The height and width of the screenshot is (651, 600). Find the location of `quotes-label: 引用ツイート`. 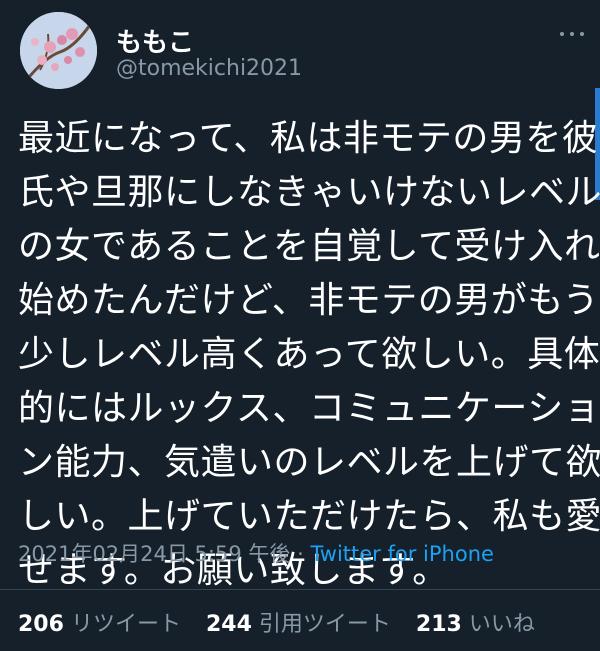

quotes-label: 引用ツイート is located at coordinates (324, 624).